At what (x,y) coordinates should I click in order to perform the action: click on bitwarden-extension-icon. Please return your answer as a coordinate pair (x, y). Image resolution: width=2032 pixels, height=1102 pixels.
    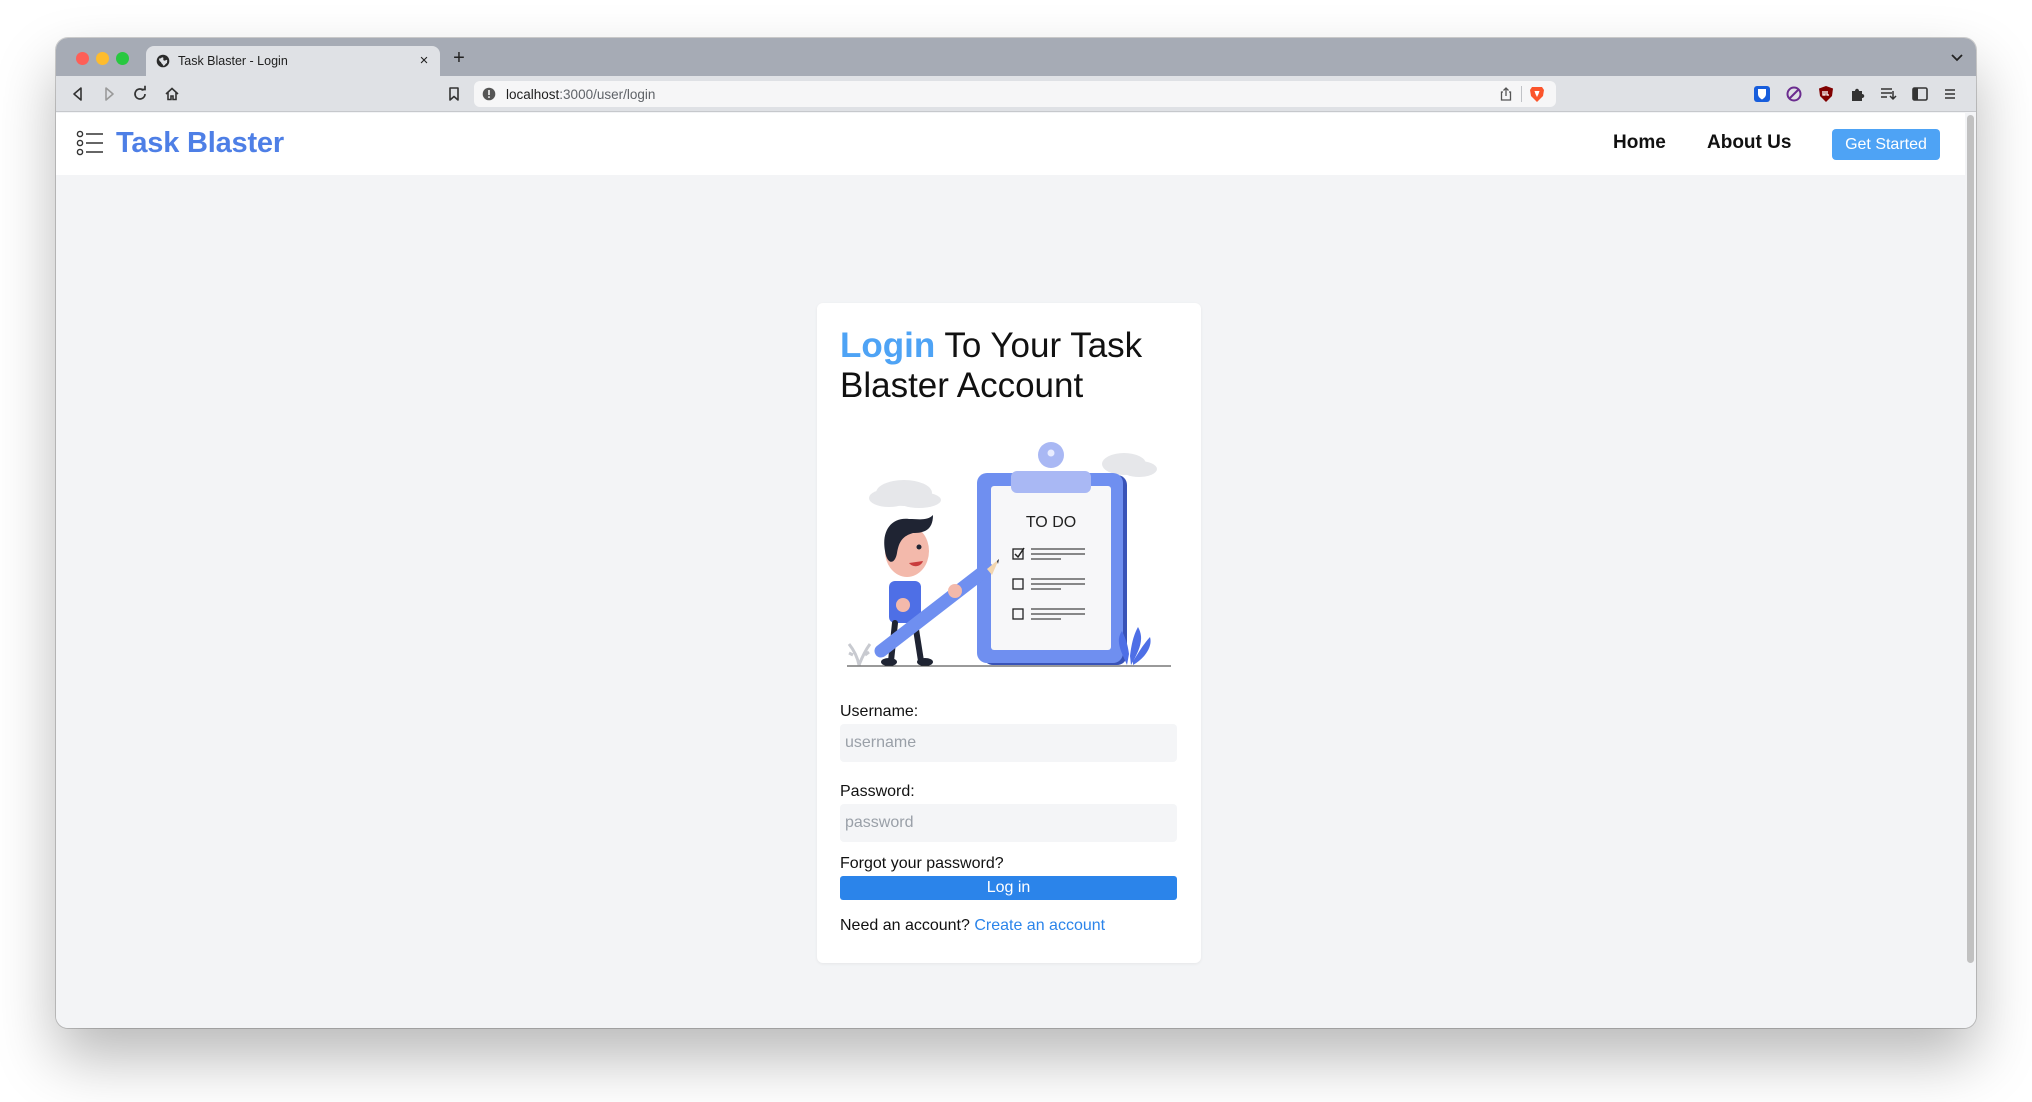
    Looking at the image, I should click on (1762, 94).